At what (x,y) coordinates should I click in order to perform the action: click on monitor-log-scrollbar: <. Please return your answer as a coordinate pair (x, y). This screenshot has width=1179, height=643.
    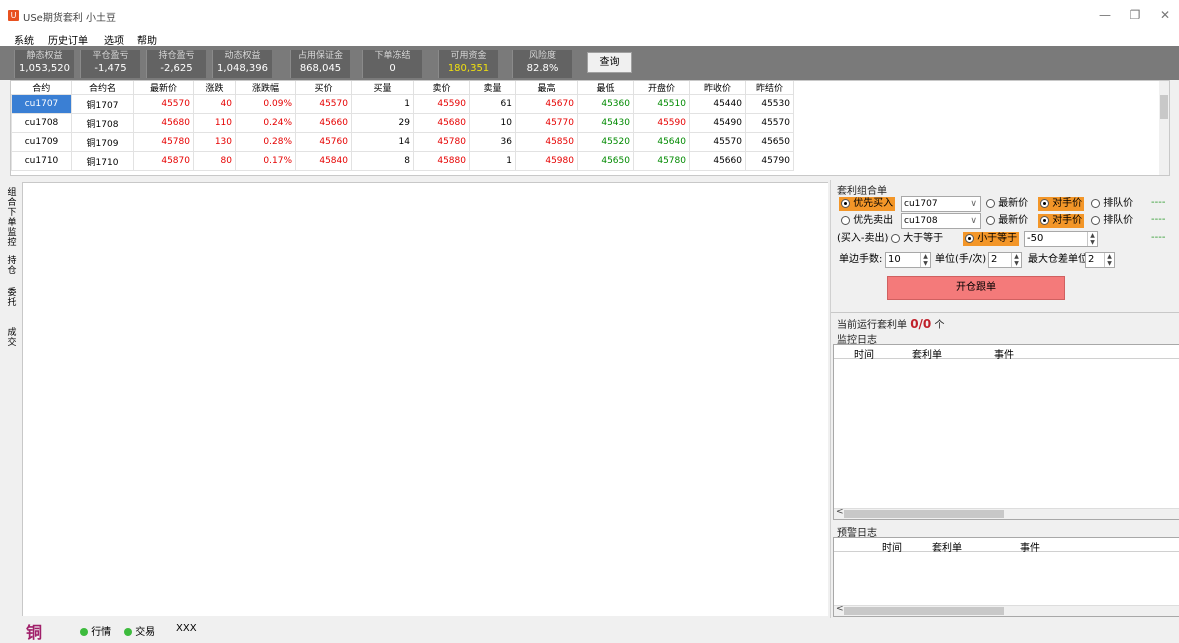
    Looking at the image, I should click on (1006, 513).